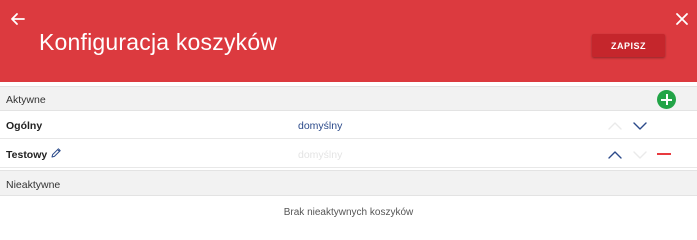 Image resolution: width=697 pixels, height=240 pixels. I want to click on inactive-section-header: Nieaktywne, so click(348, 183).